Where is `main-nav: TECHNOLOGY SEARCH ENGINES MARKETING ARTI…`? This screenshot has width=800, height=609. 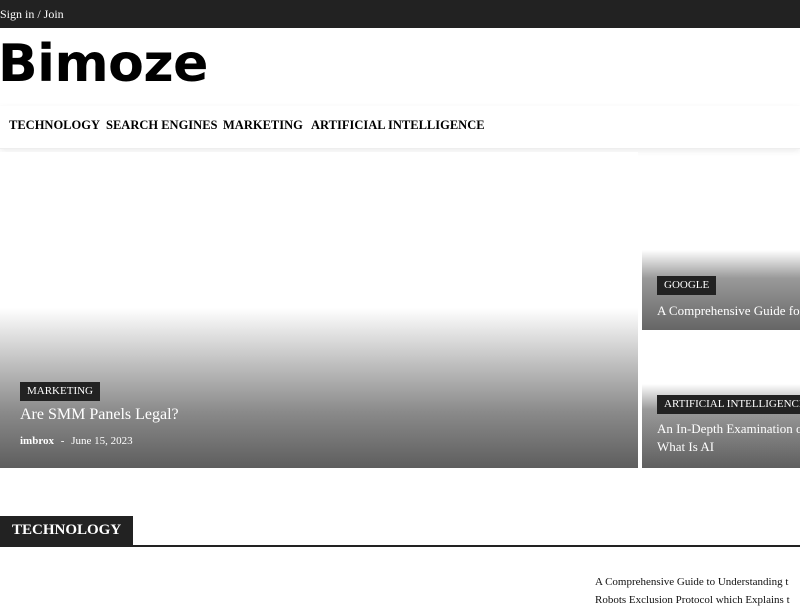
main-nav: TECHNOLOGY SEARCH ENGINES MARKETING ARTI… is located at coordinates (400, 127).